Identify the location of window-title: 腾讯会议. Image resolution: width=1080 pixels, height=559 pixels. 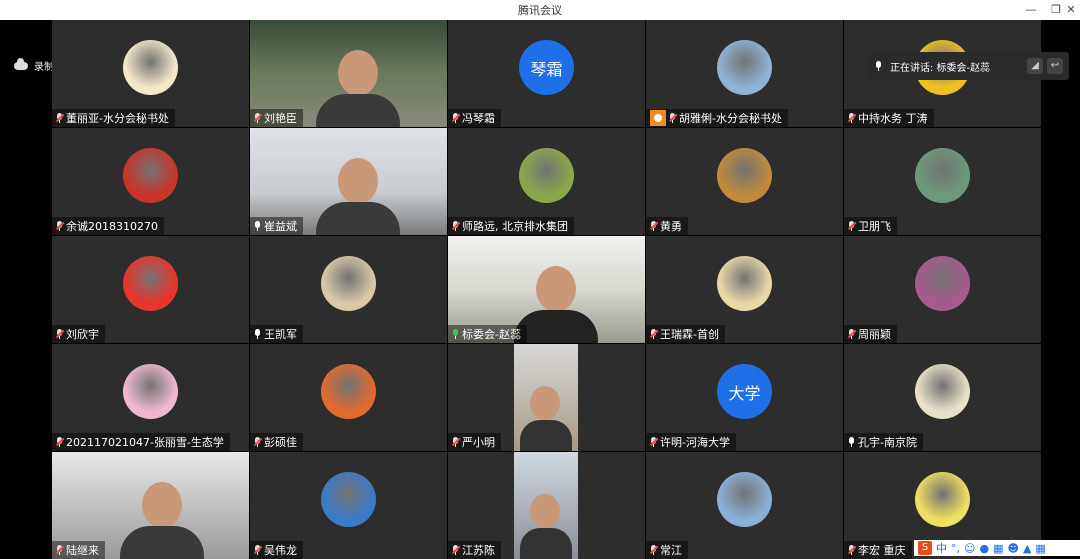
(540, 10).